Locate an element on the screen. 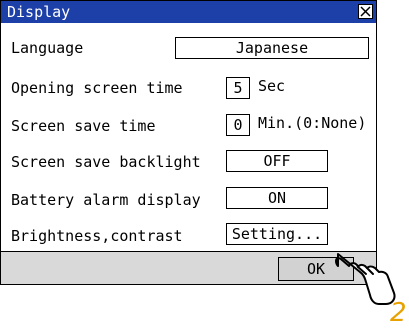  dialog-title: Display is located at coordinates (39, 12).